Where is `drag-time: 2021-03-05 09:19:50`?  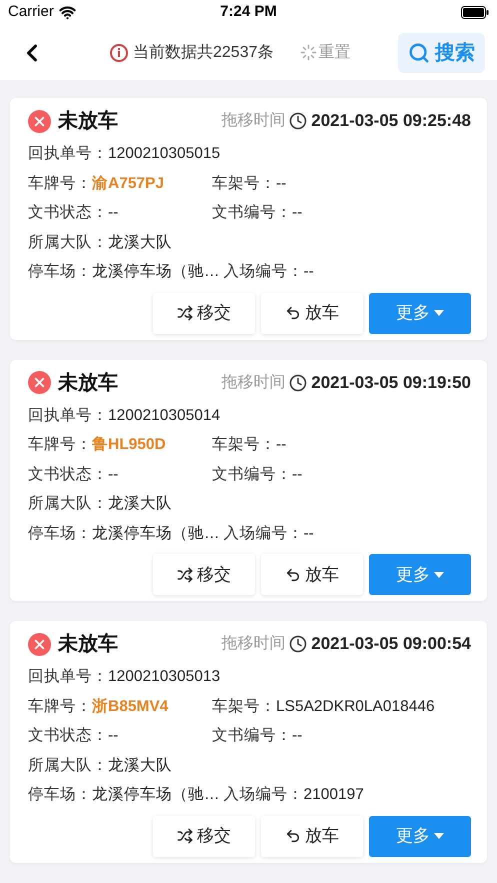 drag-time: 2021-03-05 09:19:50 is located at coordinates (391, 383).